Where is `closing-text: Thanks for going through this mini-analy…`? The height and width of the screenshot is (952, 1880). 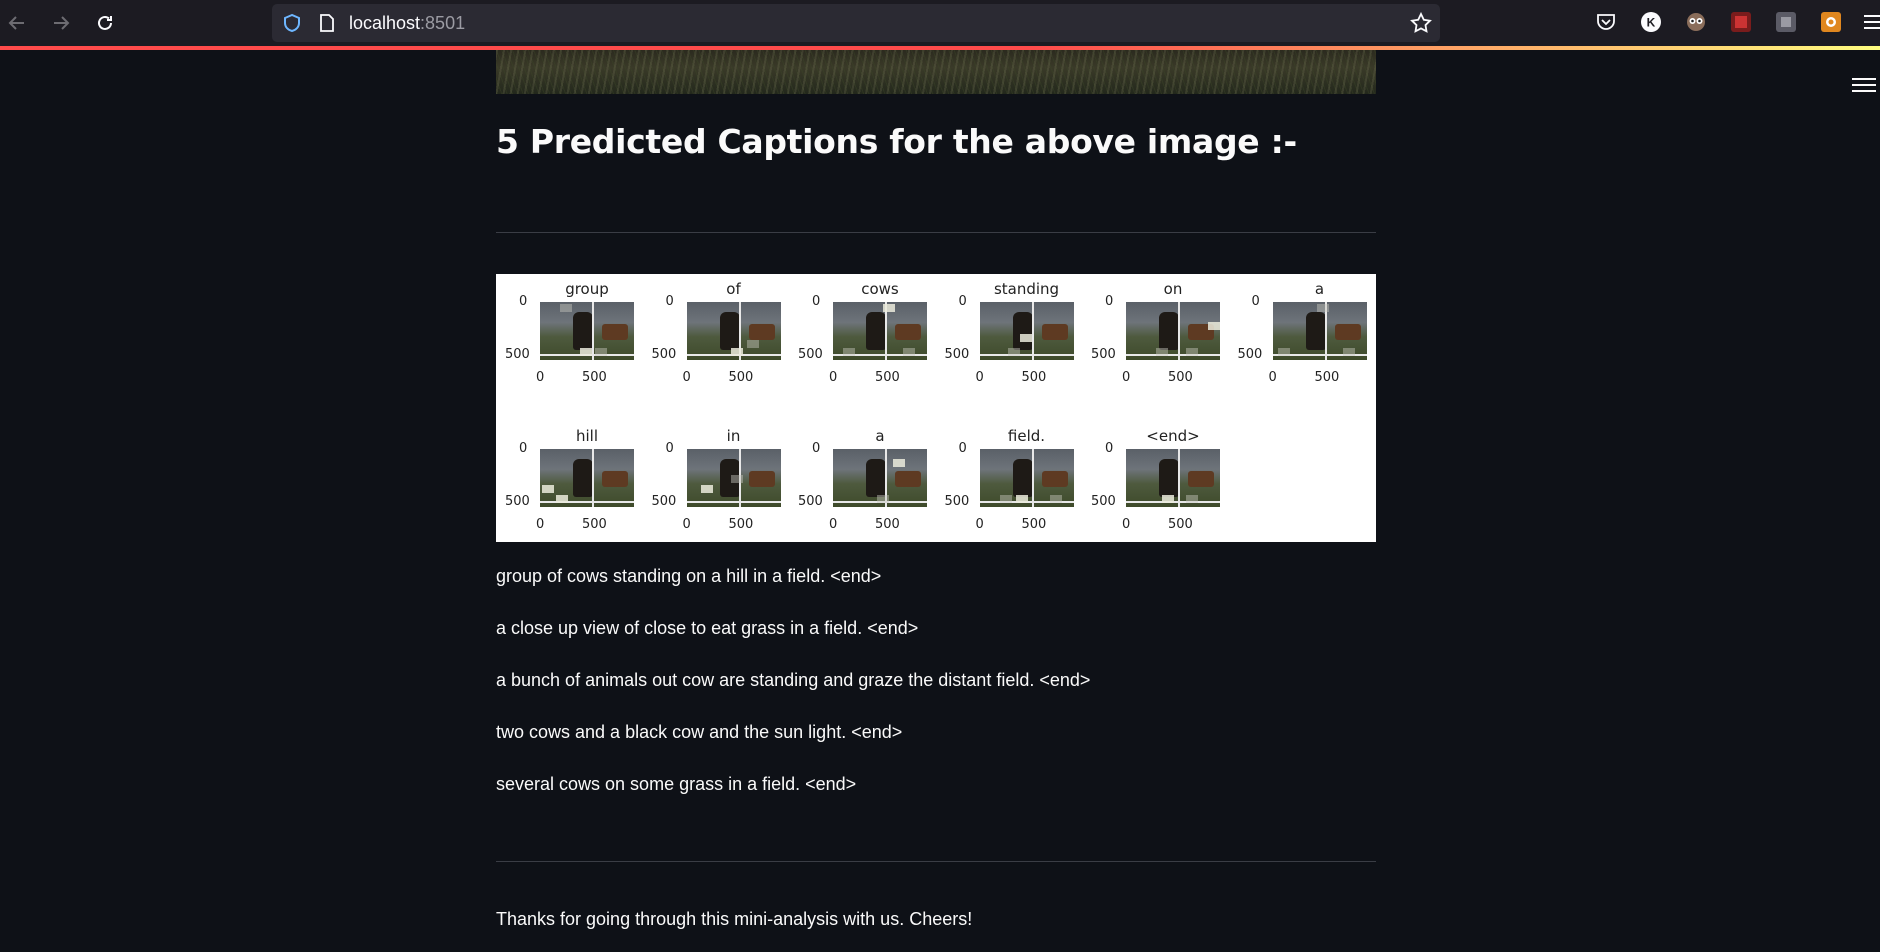 closing-text: Thanks for going through this mini-analy… is located at coordinates (734, 919).